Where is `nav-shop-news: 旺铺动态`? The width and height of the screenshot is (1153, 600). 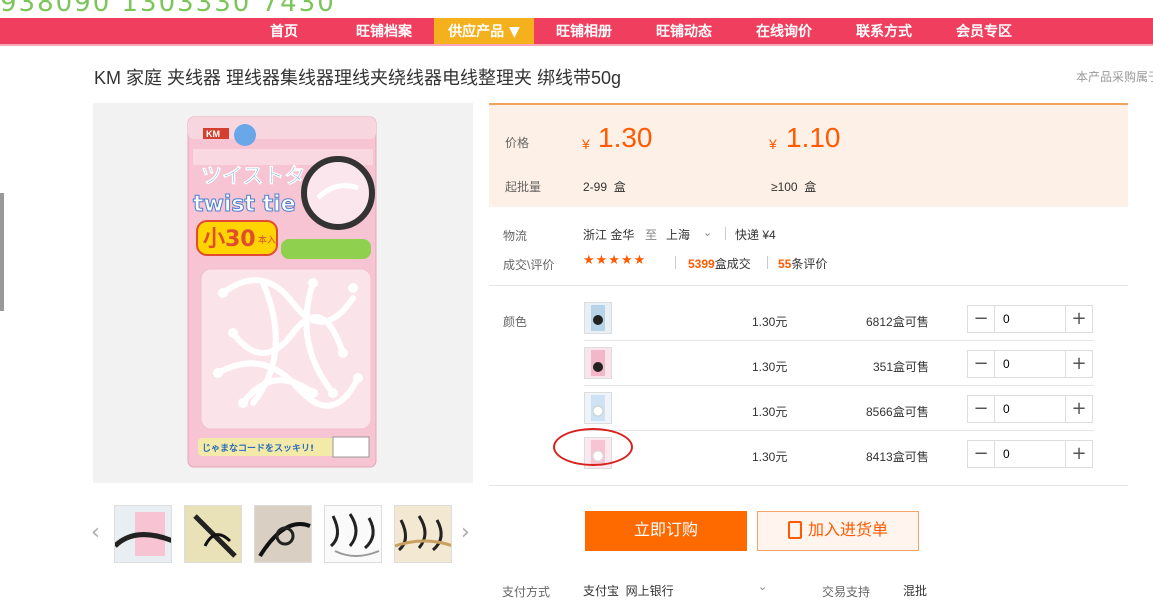 nav-shop-news: 旺铺动态 is located at coordinates (684, 32).